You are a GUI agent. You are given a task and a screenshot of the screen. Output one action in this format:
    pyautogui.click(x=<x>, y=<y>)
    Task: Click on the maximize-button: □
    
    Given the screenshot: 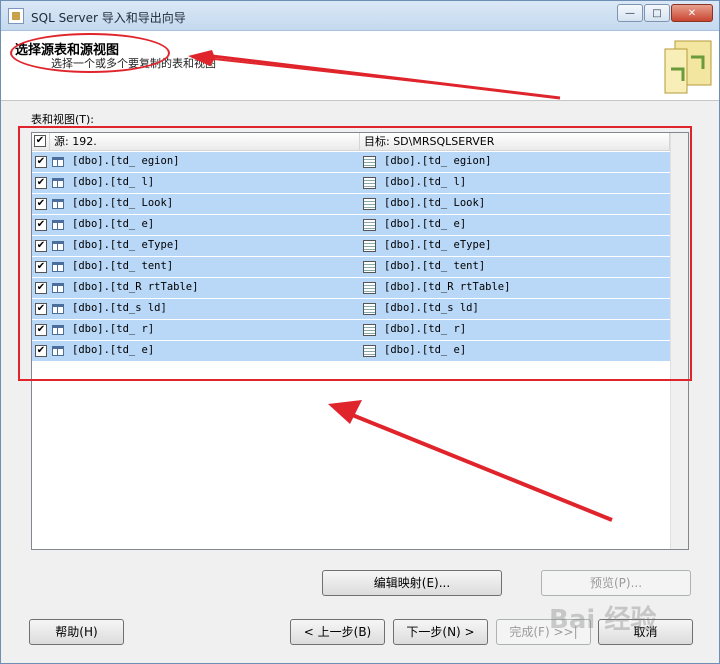 What is the action you would take?
    pyautogui.click(x=657, y=13)
    